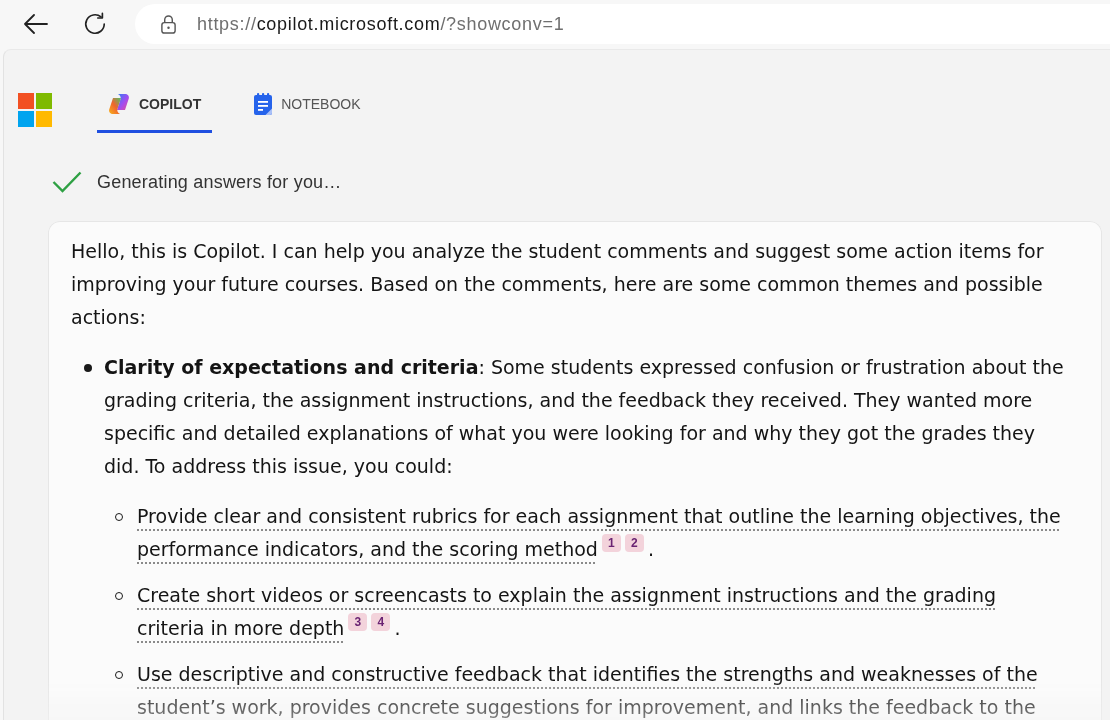 The height and width of the screenshot is (720, 1110). What do you see at coordinates (119, 104) in the screenshot?
I see `swirl-logo-icon` at bounding box center [119, 104].